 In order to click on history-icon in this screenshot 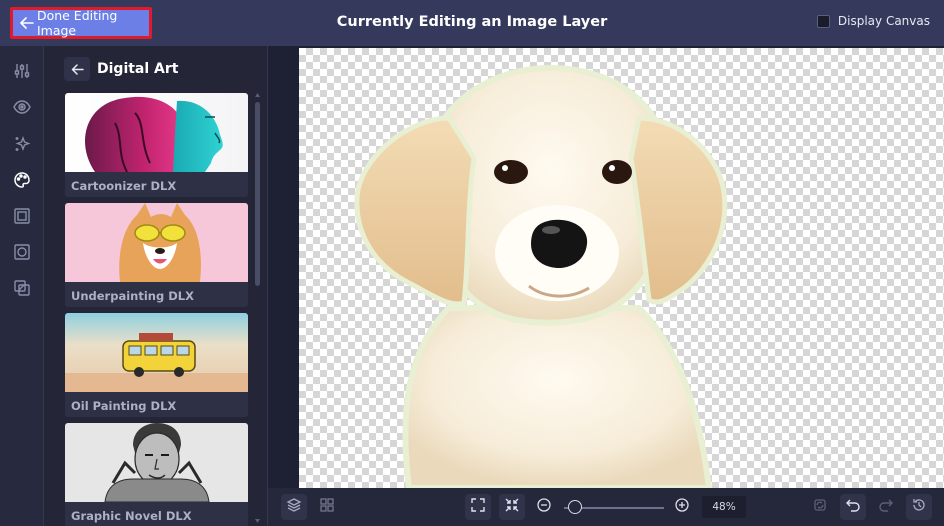, I will do `click(919, 507)`.